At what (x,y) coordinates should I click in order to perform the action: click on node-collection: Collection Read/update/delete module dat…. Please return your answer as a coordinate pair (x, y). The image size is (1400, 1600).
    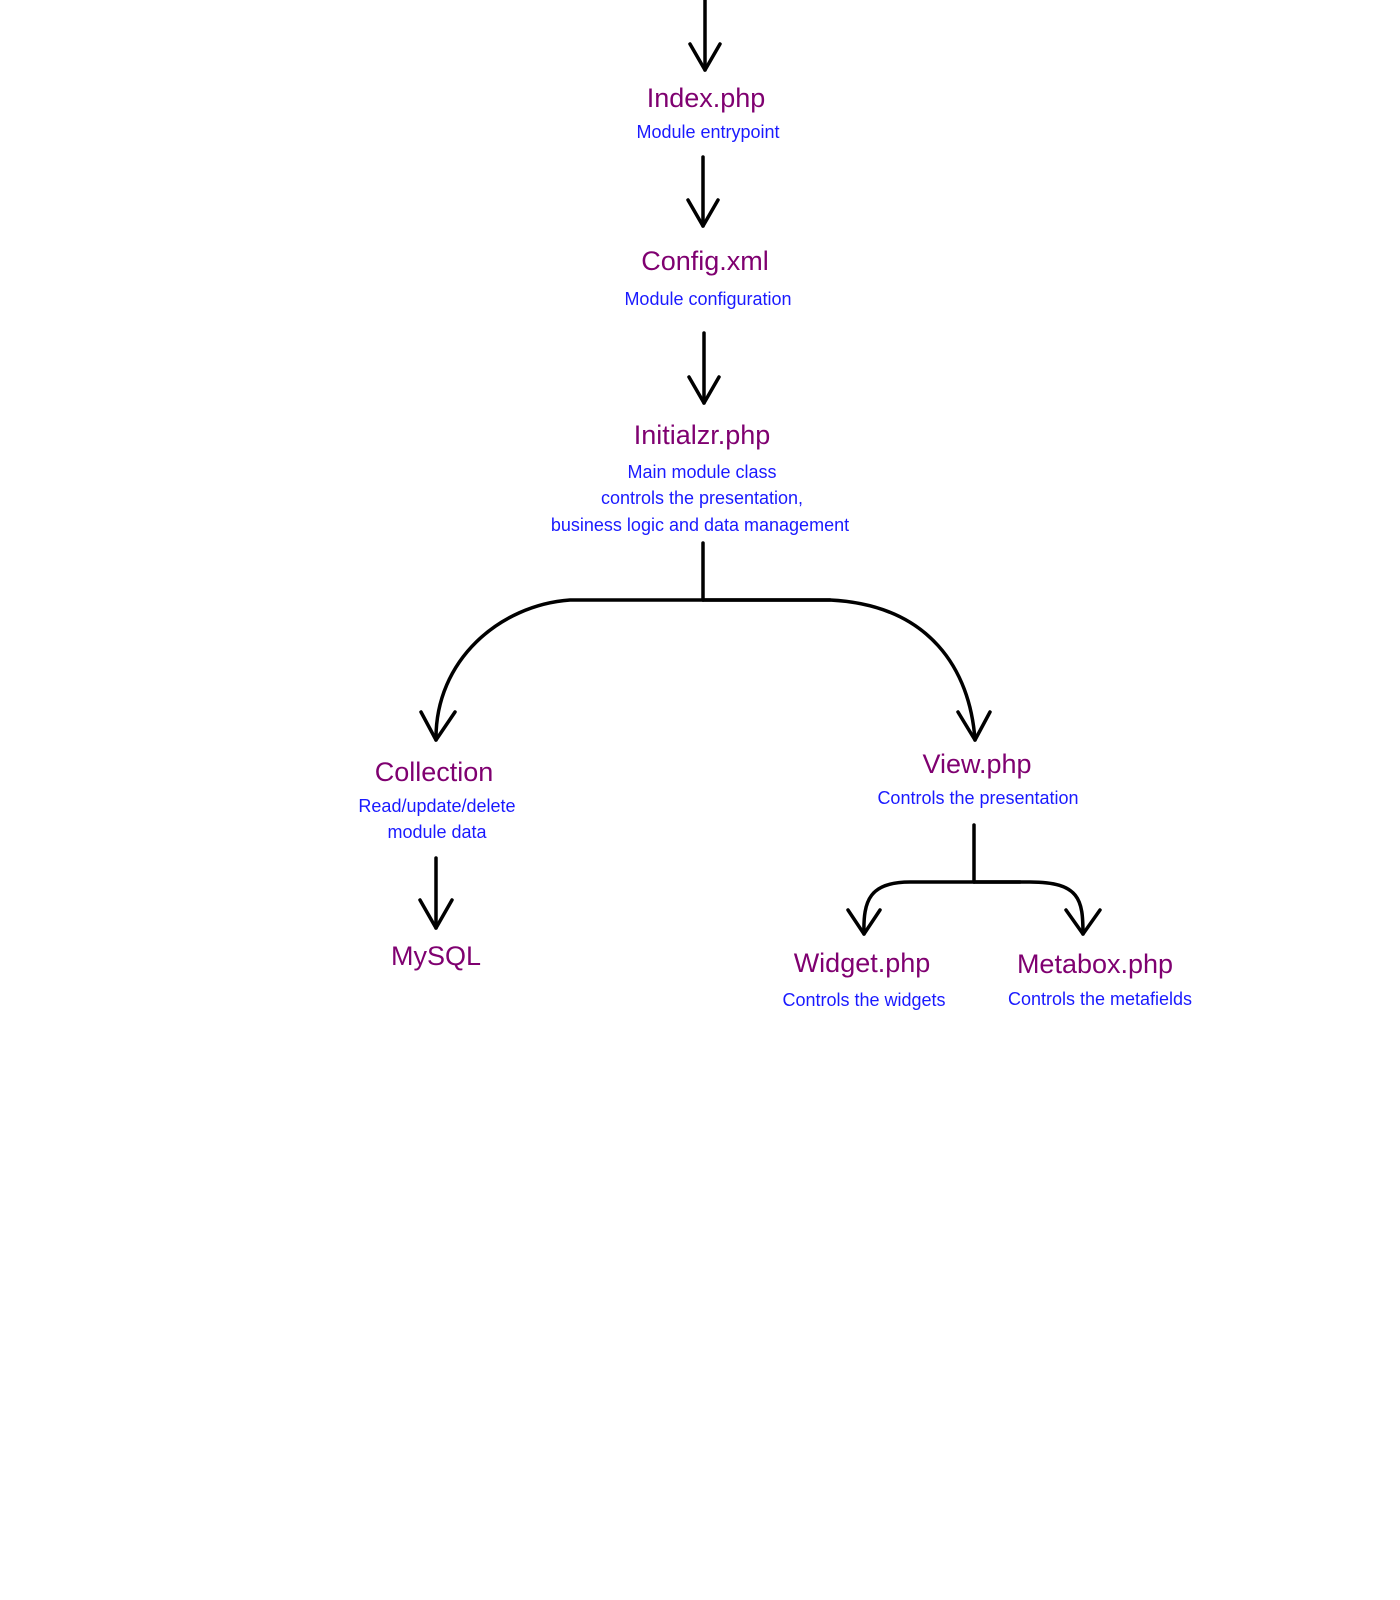
    Looking at the image, I should click on (436, 799).